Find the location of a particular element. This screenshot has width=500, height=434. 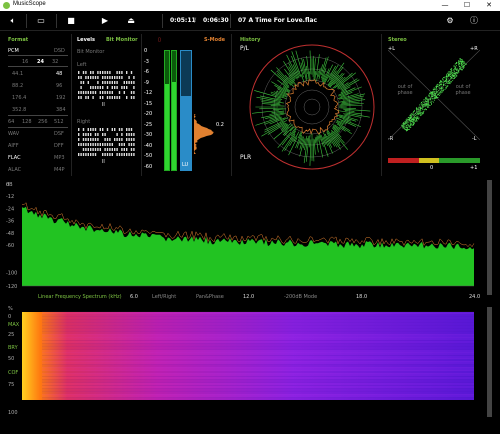

meter-scale-tick: -20 is located at coordinates (148, 114).